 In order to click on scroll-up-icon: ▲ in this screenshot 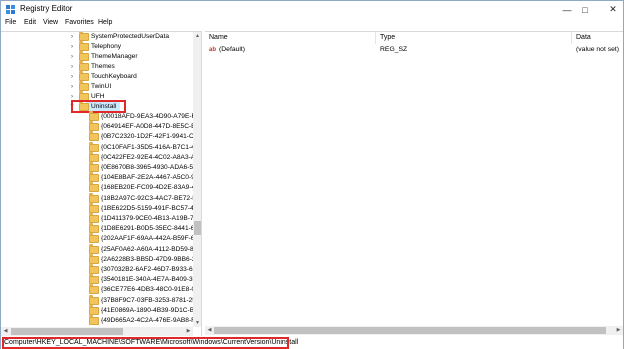, I will do `click(197, 36)`.